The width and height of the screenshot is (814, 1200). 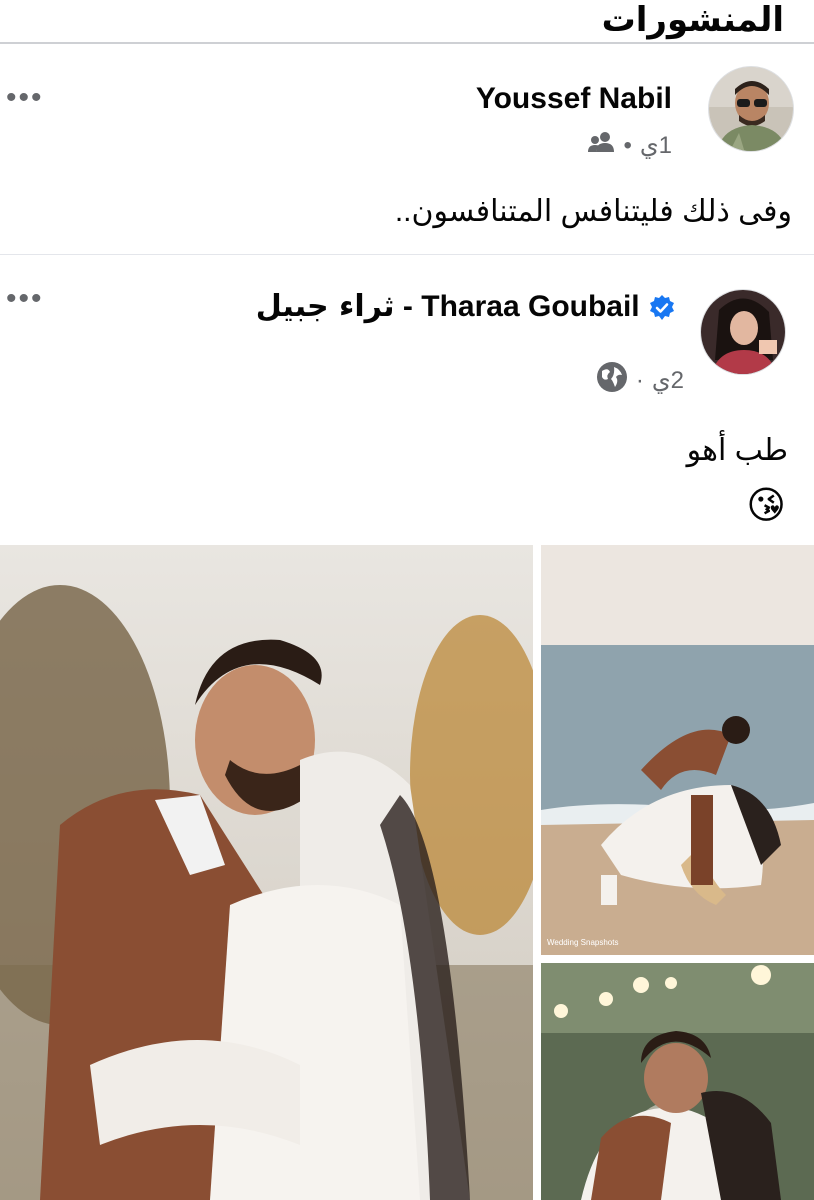 What do you see at coordinates (677, 750) in the screenshot?
I see `post-photo-beach: Wedding Snapshots` at bounding box center [677, 750].